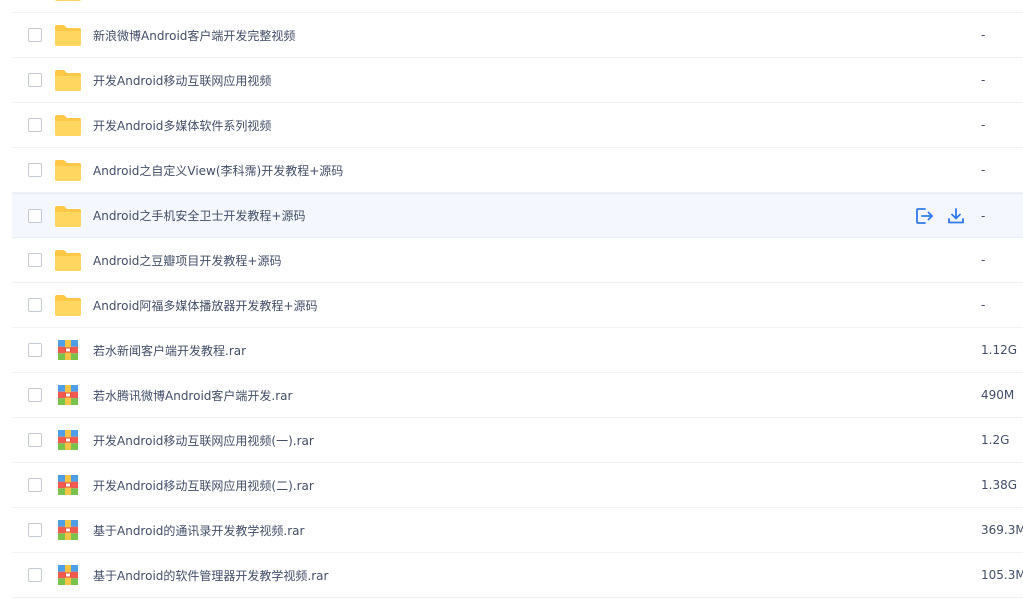 This screenshot has height=610, width=1023. What do you see at coordinates (517, 305) in the screenshot?
I see `file-row: Android阿福多媒体播放器开发教程+源码 -` at bounding box center [517, 305].